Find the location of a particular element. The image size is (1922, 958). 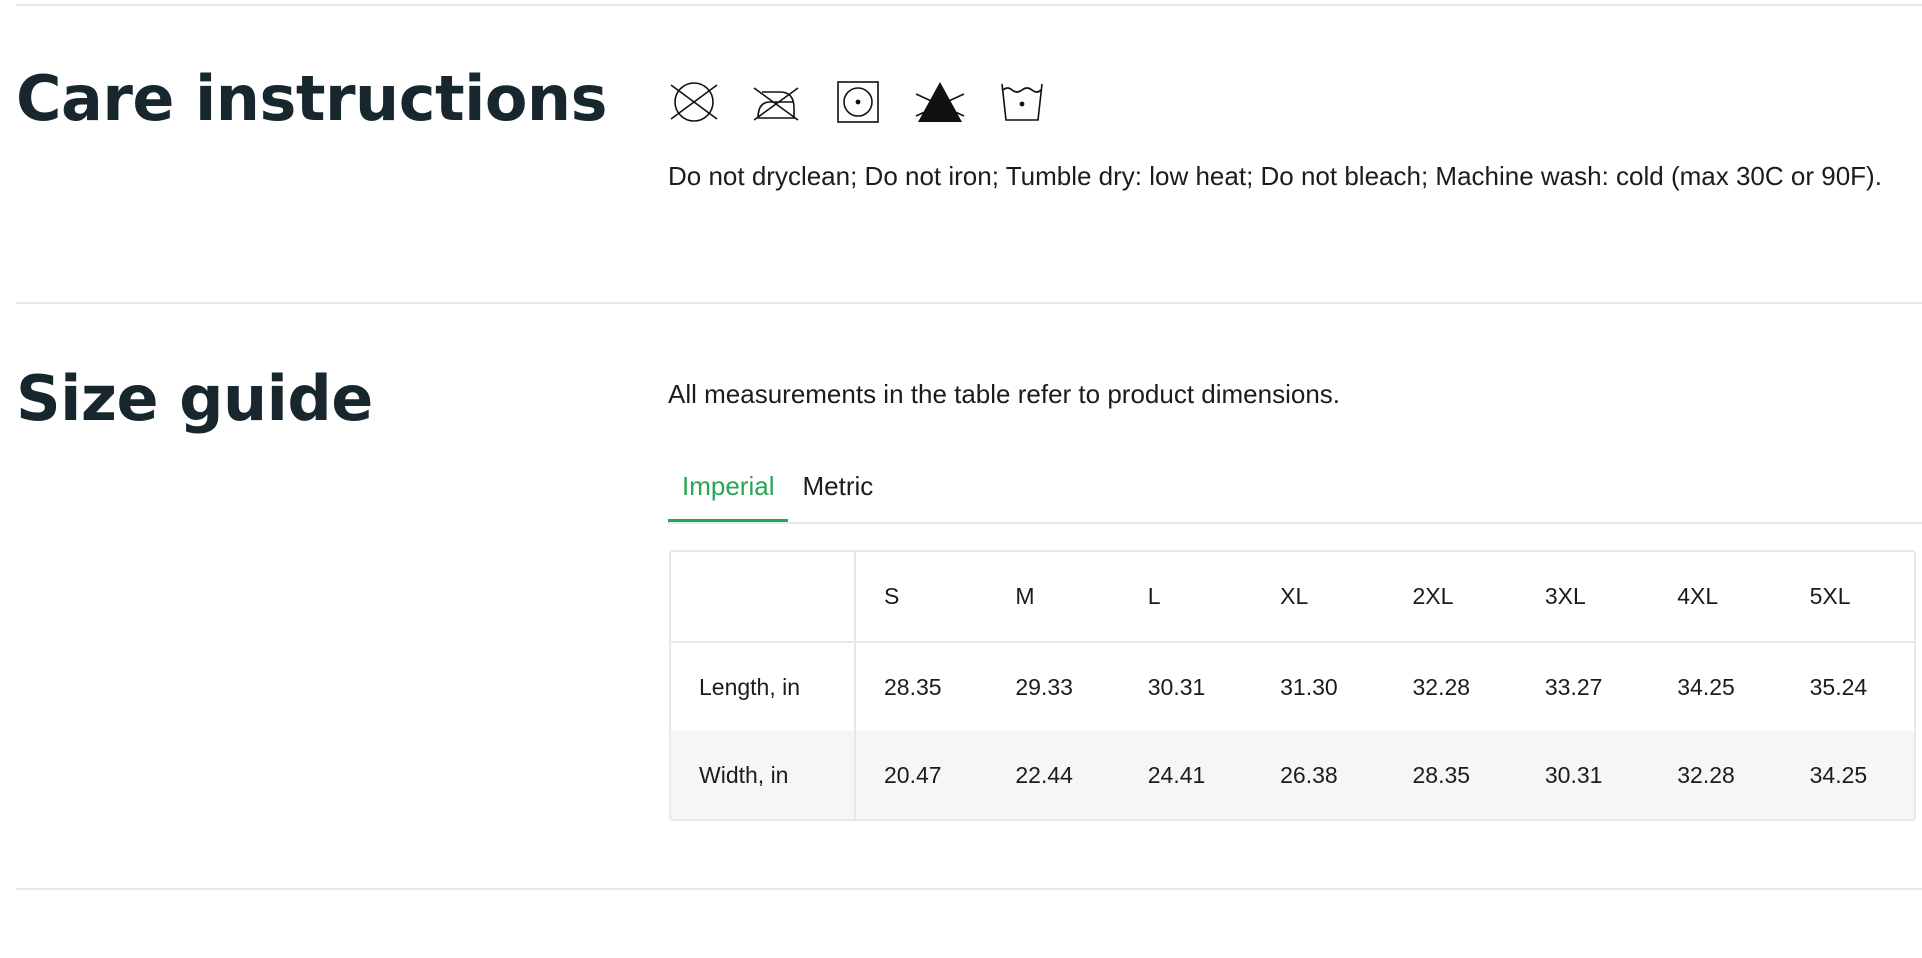

table-cell: 31.30 is located at coordinates (1309, 686).